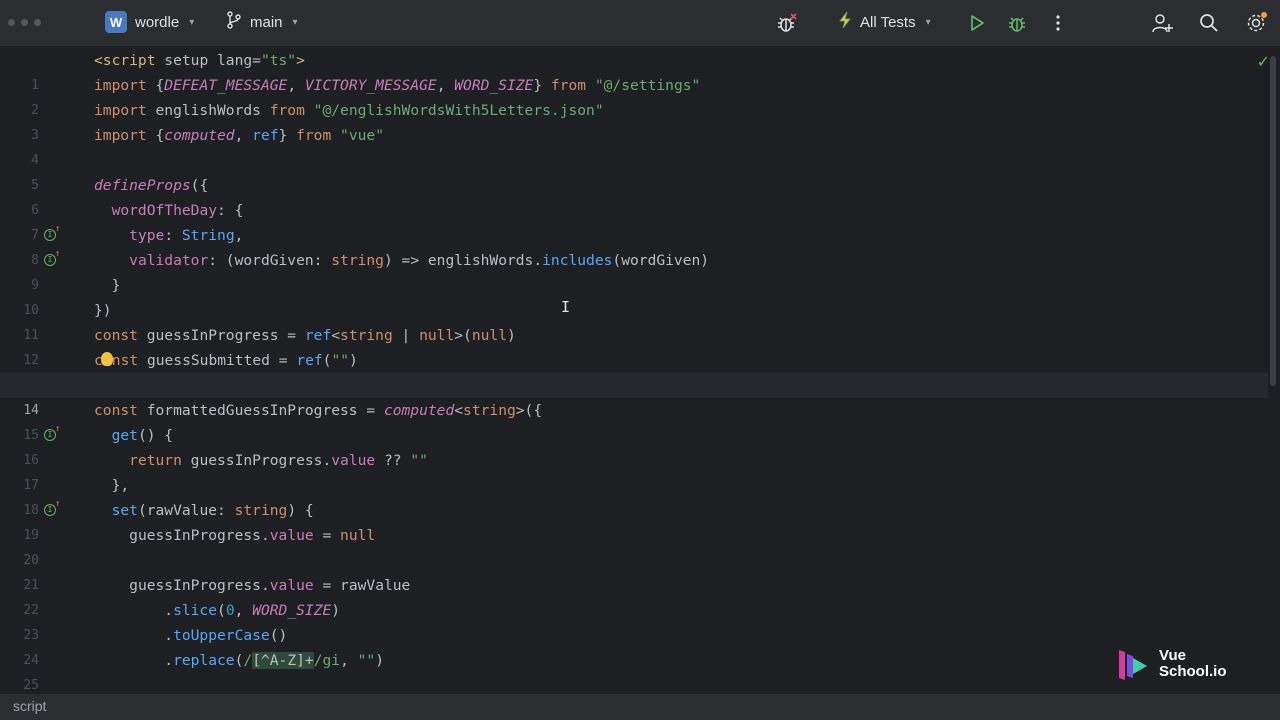 This screenshot has height=720, width=1280. Describe the element at coordinates (634, 495) in the screenshot. I see `code-line: 18 },` at that location.